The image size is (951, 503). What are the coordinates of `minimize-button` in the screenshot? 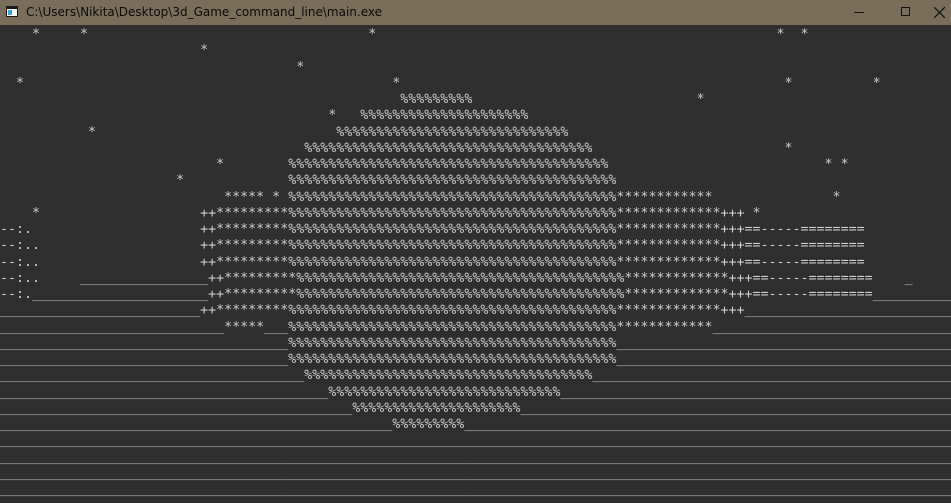 It's located at (859, 12).